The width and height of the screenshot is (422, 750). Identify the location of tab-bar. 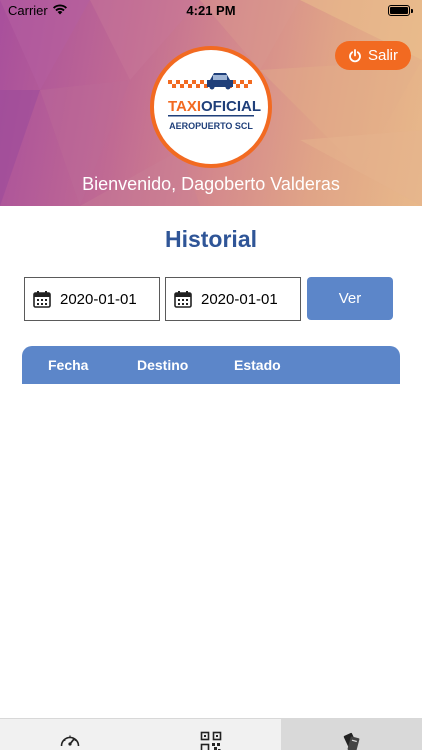
(211, 734).